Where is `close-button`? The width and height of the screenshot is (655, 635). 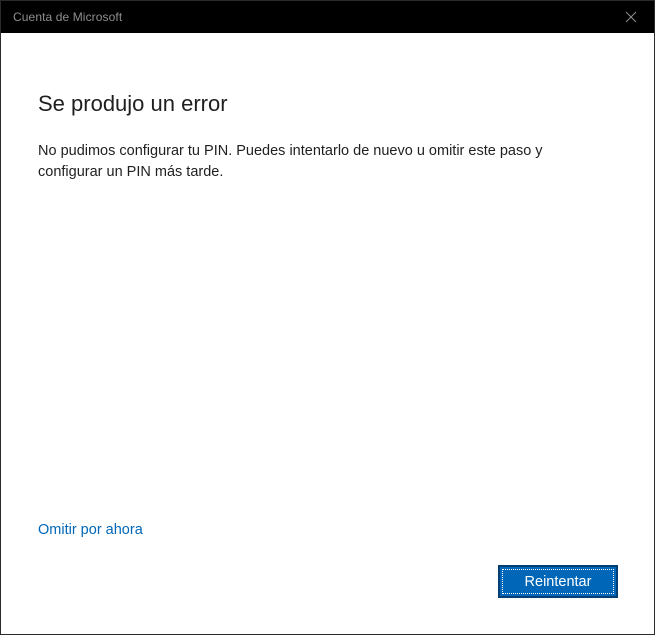
close-button is located at coordinates (631, 17).